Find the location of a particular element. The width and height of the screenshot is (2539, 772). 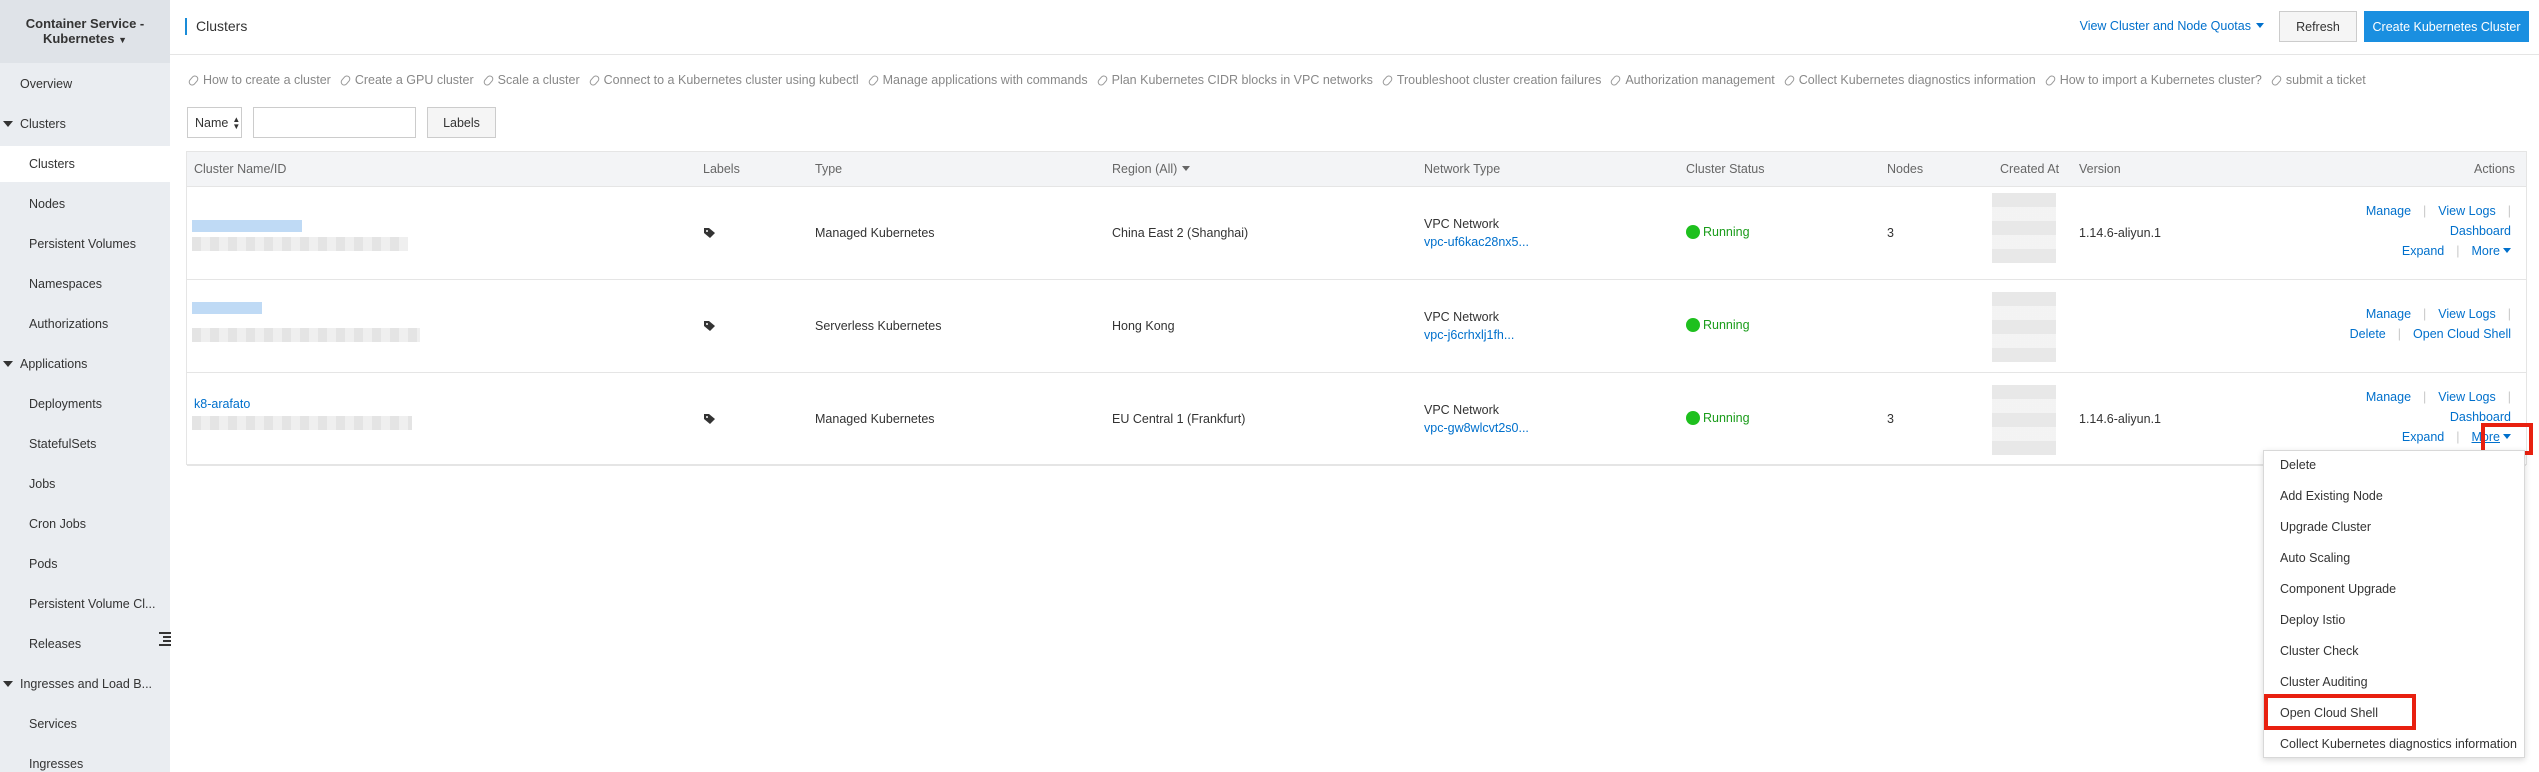

filter-field-select: Name ▲ ▼ is located at coordinates (214, 122).